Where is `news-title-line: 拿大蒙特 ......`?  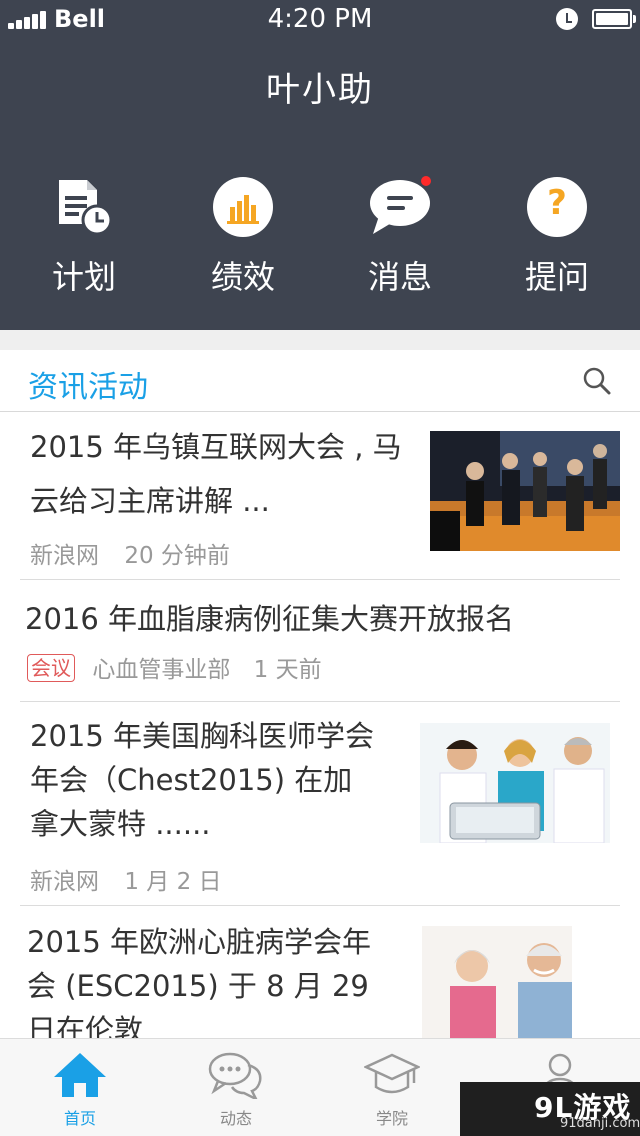 news-title-line: 拿大蒙特 ...... is located at coordinates (120, 824).